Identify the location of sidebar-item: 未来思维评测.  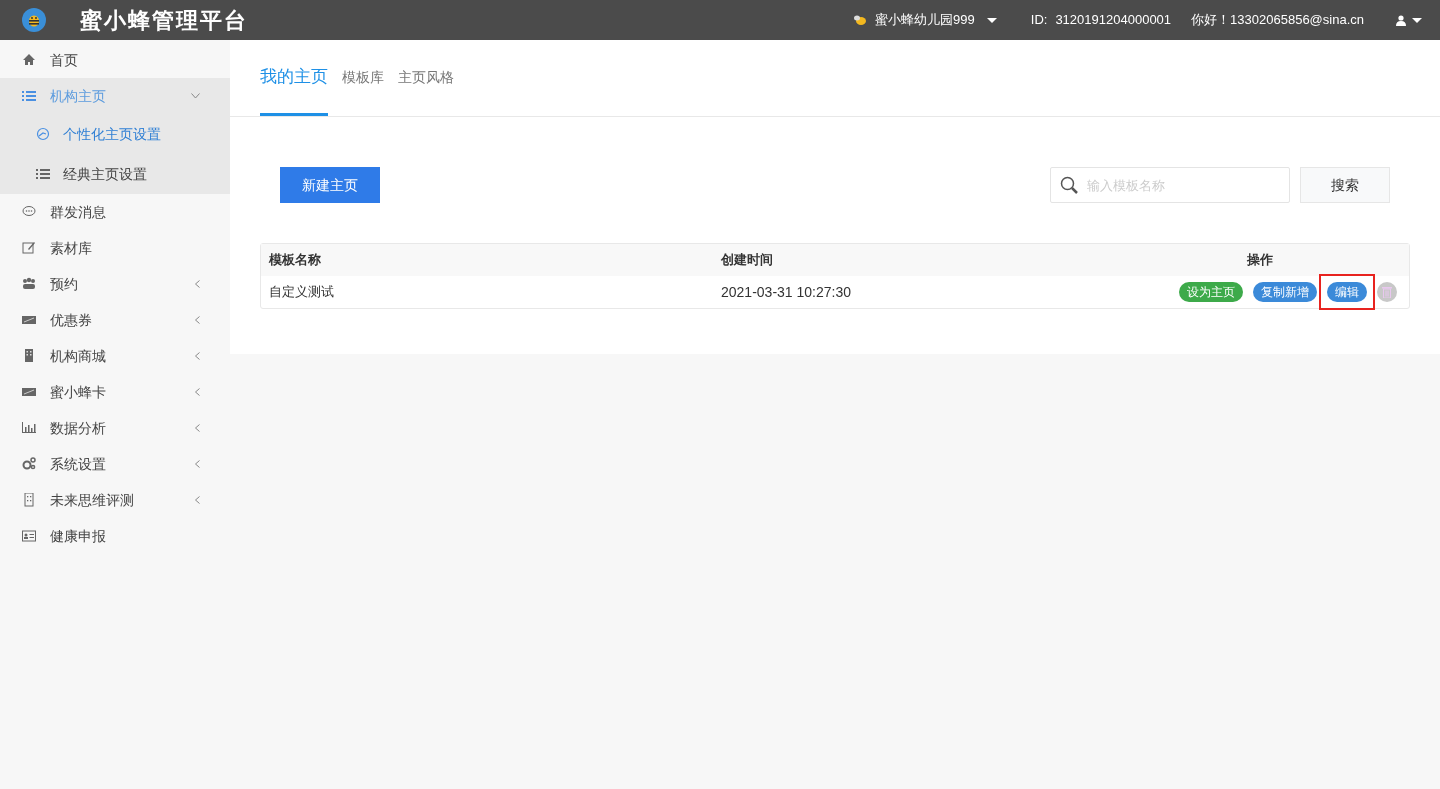
(115, 500).